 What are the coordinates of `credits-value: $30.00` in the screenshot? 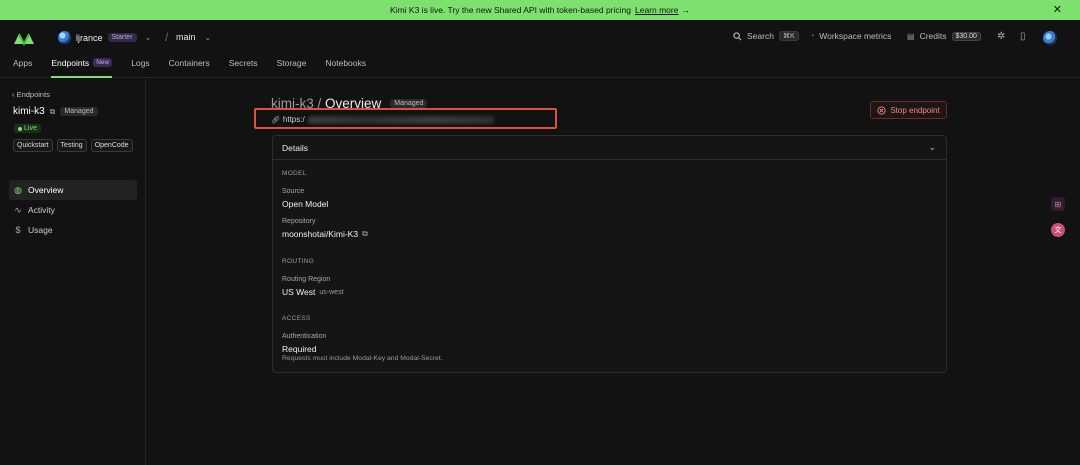 It's located at (966, 36).